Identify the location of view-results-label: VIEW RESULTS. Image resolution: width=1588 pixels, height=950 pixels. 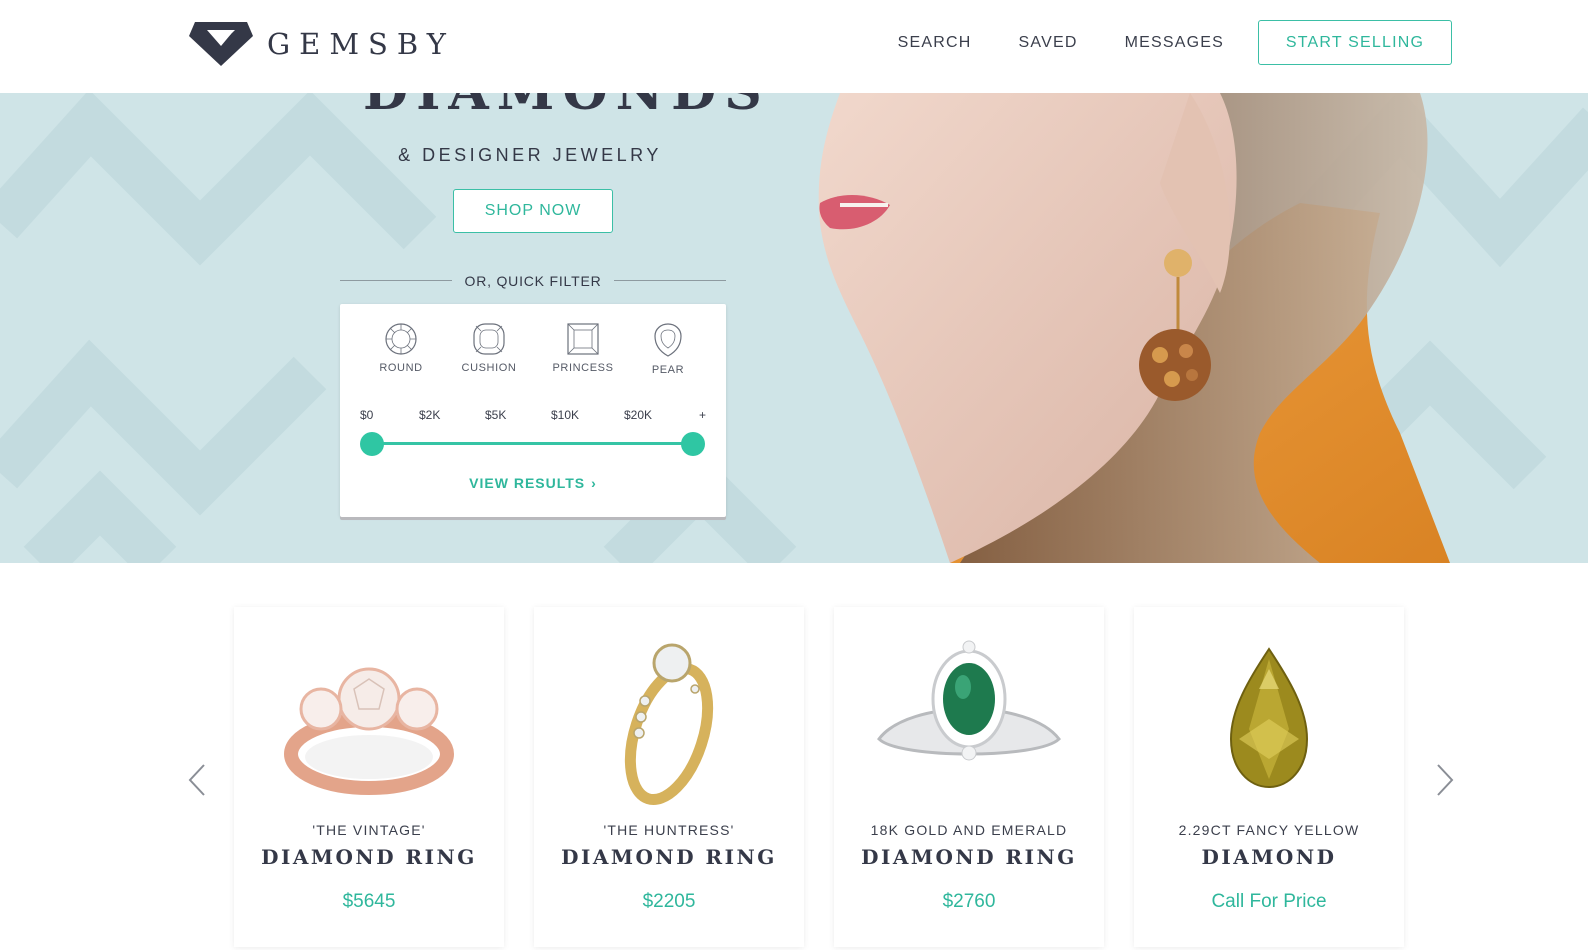
(527, 483).